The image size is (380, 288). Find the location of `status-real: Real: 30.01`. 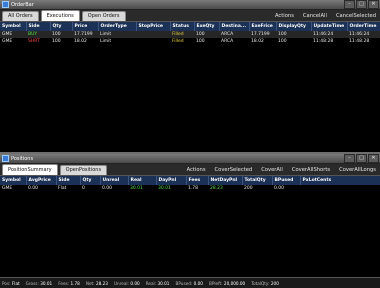

status-real: Real: 30.01 is located at coordinates (158, 283).